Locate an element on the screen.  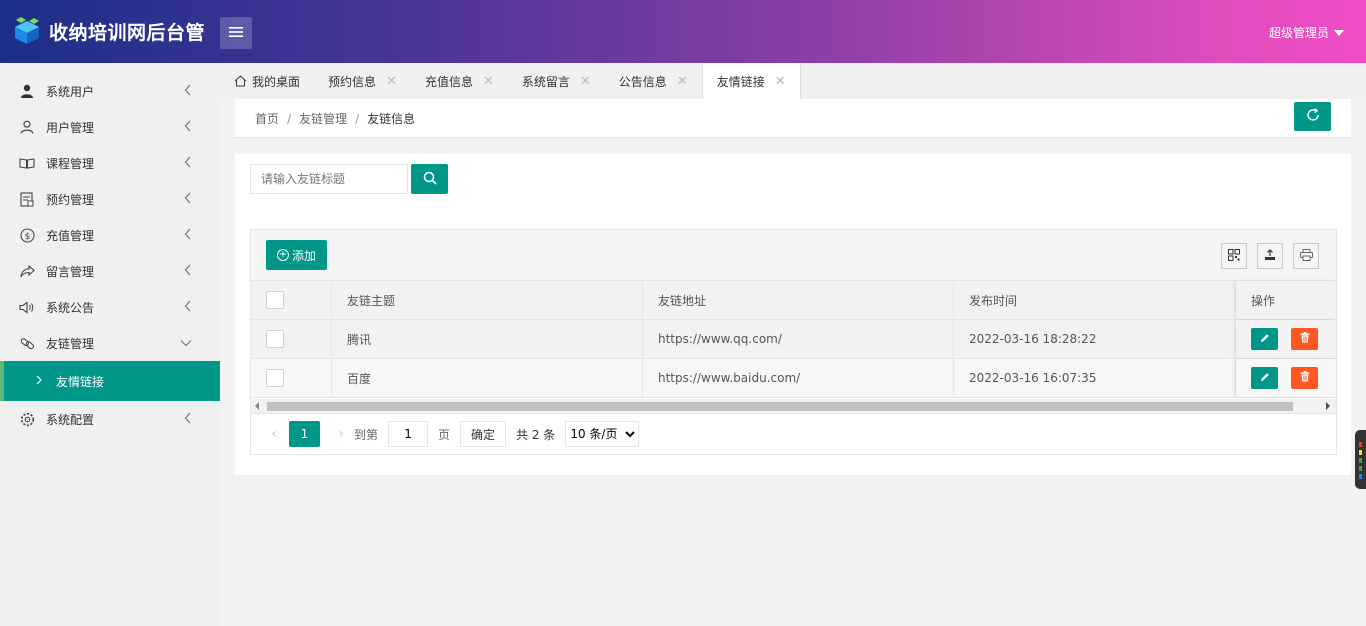
columns-filter-button is located at coordinates (1234, 256).